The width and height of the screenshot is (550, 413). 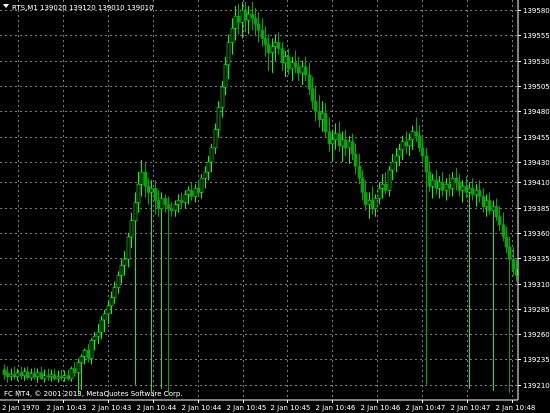 What do you see at coordinates (536, 310) in the screenshot?
I see `y-tick-label: 139285` at bounding box center [536, 310].